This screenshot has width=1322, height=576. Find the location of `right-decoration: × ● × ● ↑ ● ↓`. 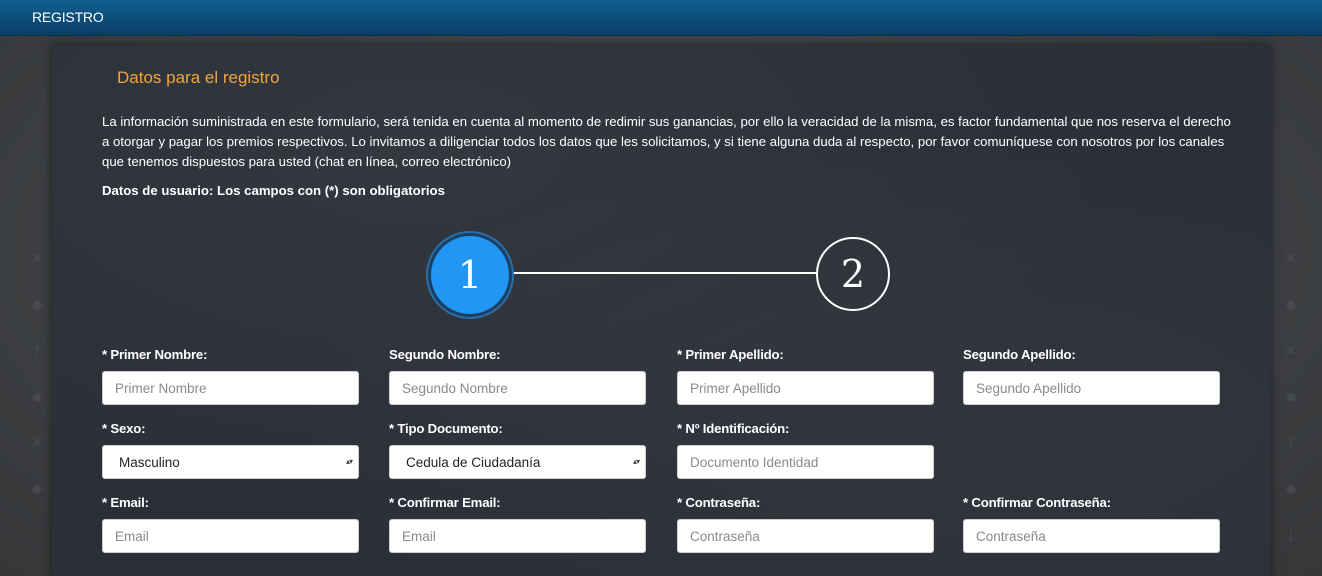

right-decoration: × ● × ● ↑ ● ↓ is located at coordinates (1291, 397).